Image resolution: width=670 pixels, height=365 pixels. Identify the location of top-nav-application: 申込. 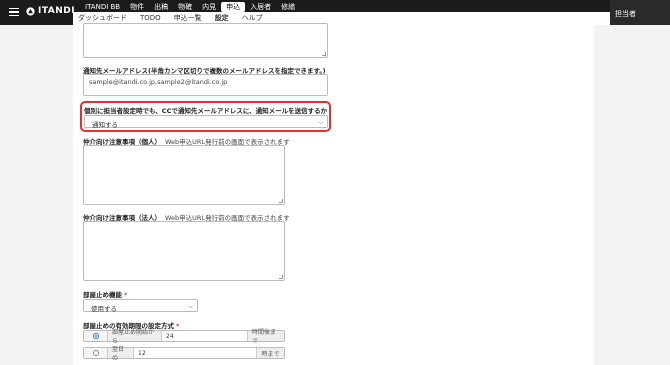
(233, 7).